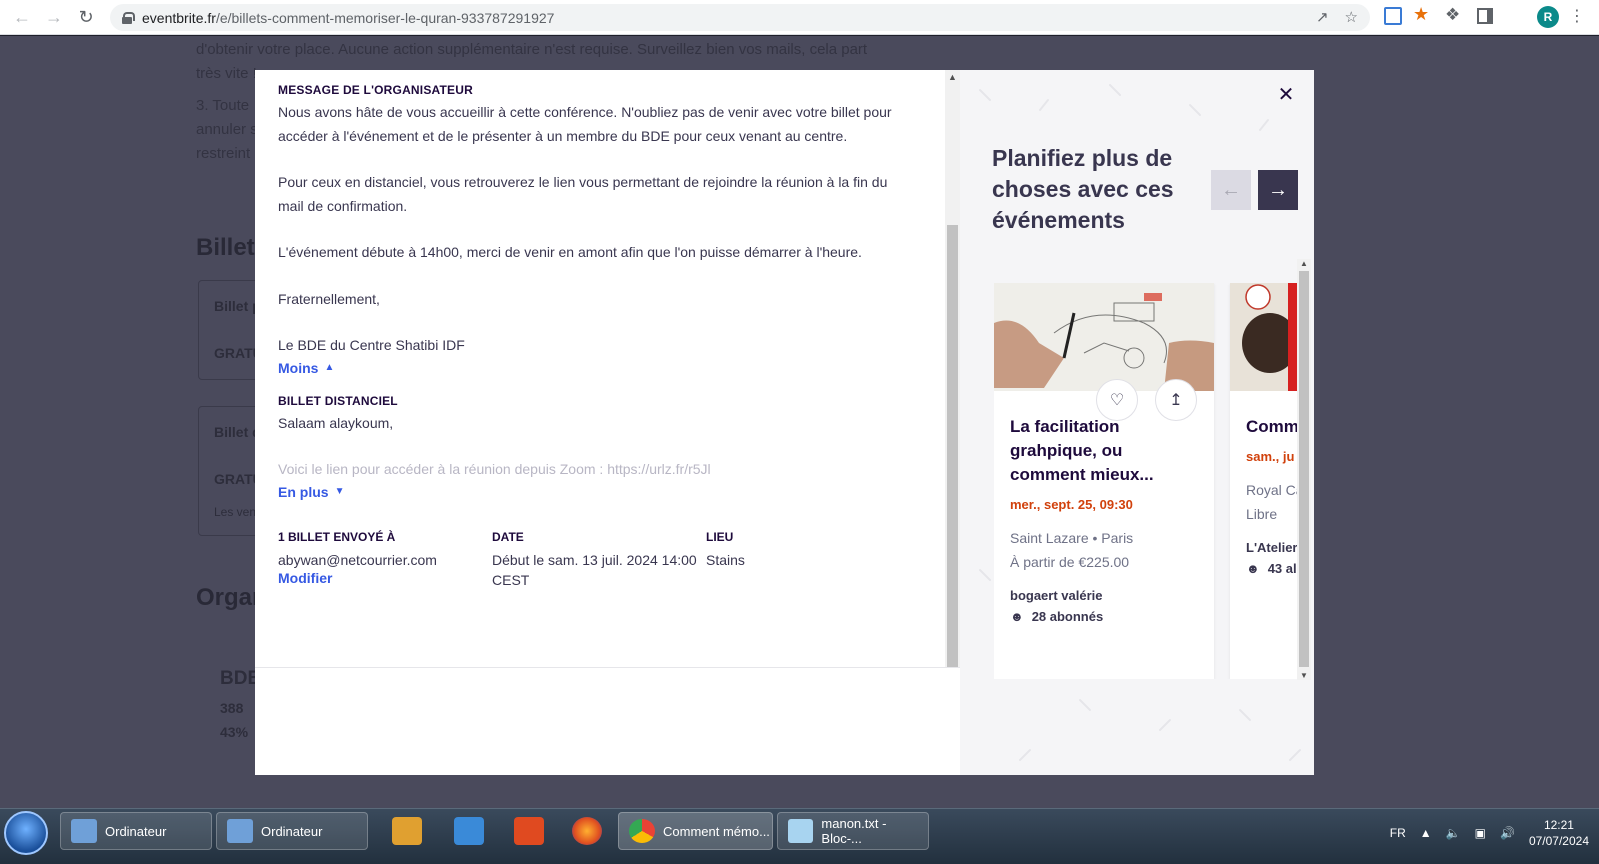 Image resolution: width=1599 pixels, height=864 pixels. I want to click on modify-link: Modifier, so click(305, 578).